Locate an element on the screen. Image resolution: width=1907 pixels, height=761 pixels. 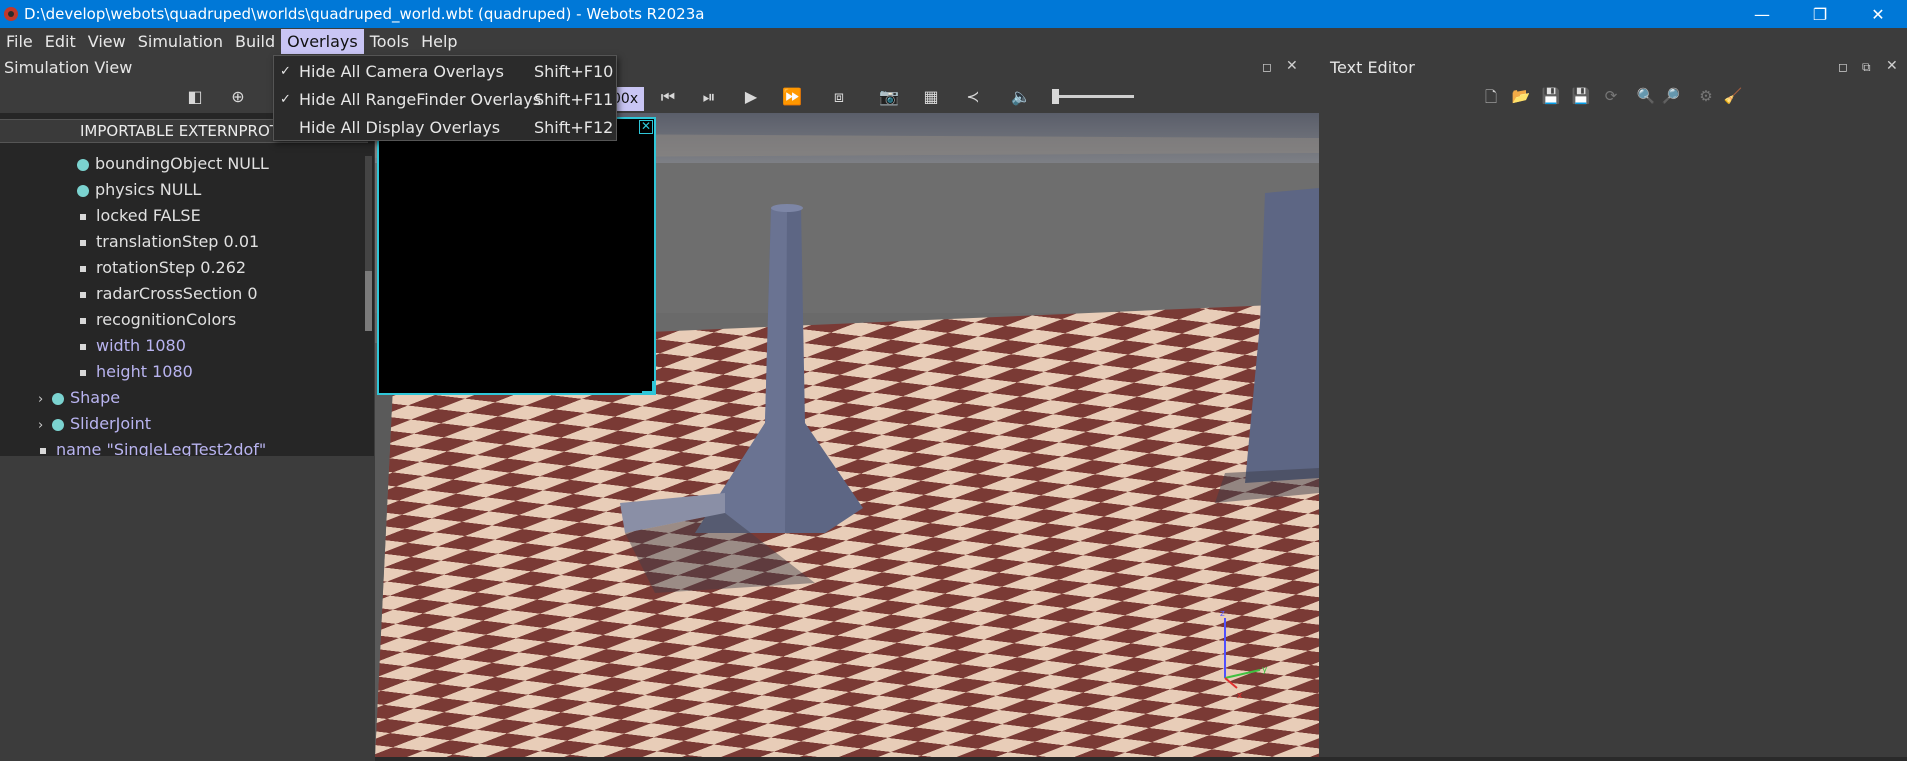
webots-logo-icon is located at coordinates (11, 14).